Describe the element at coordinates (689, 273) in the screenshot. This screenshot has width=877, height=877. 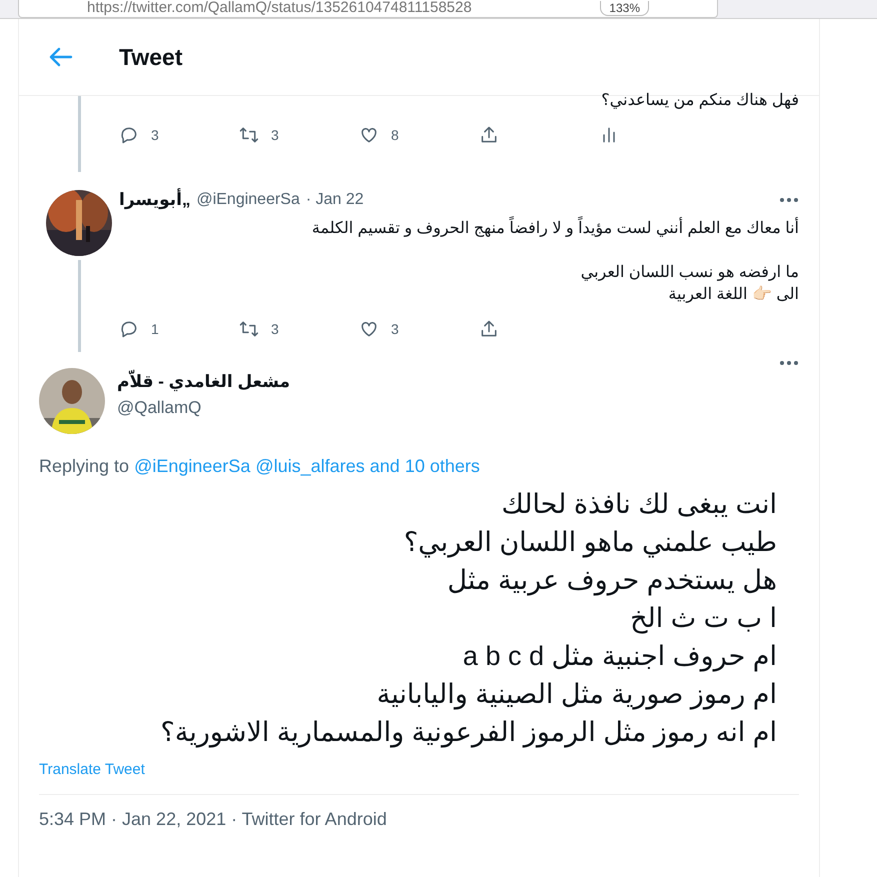
I see `tweet-text: ما ارفضه هو نسب اللسان العربي` at that location.